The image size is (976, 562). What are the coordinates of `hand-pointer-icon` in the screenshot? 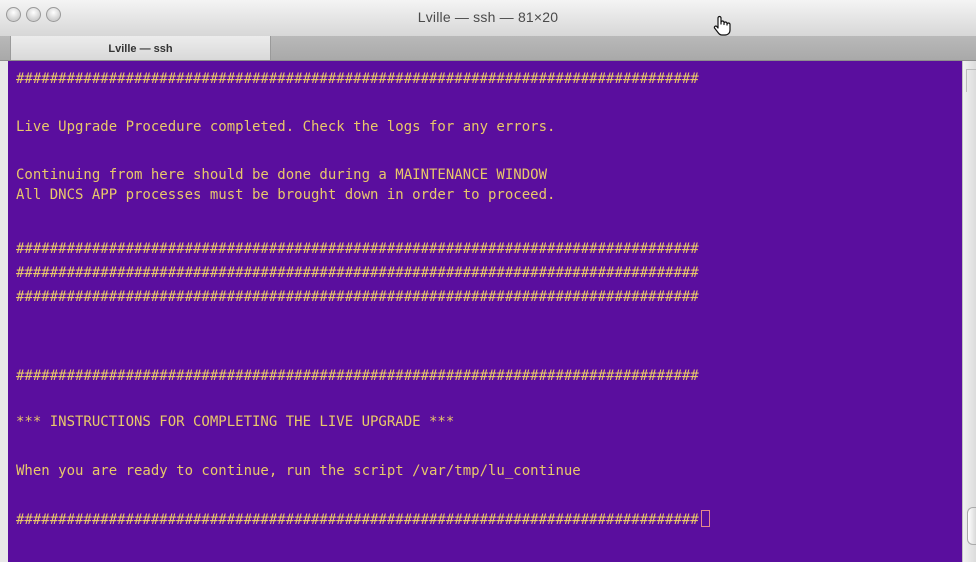 It's located at (722, 25).